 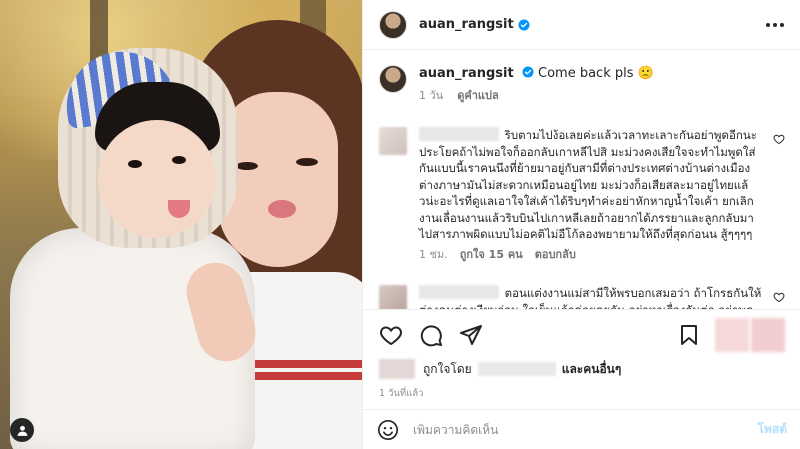 What do you see at coordinates (581, 334) in the screenshot?
I see `post-actions` at bounding box center [581, 334].